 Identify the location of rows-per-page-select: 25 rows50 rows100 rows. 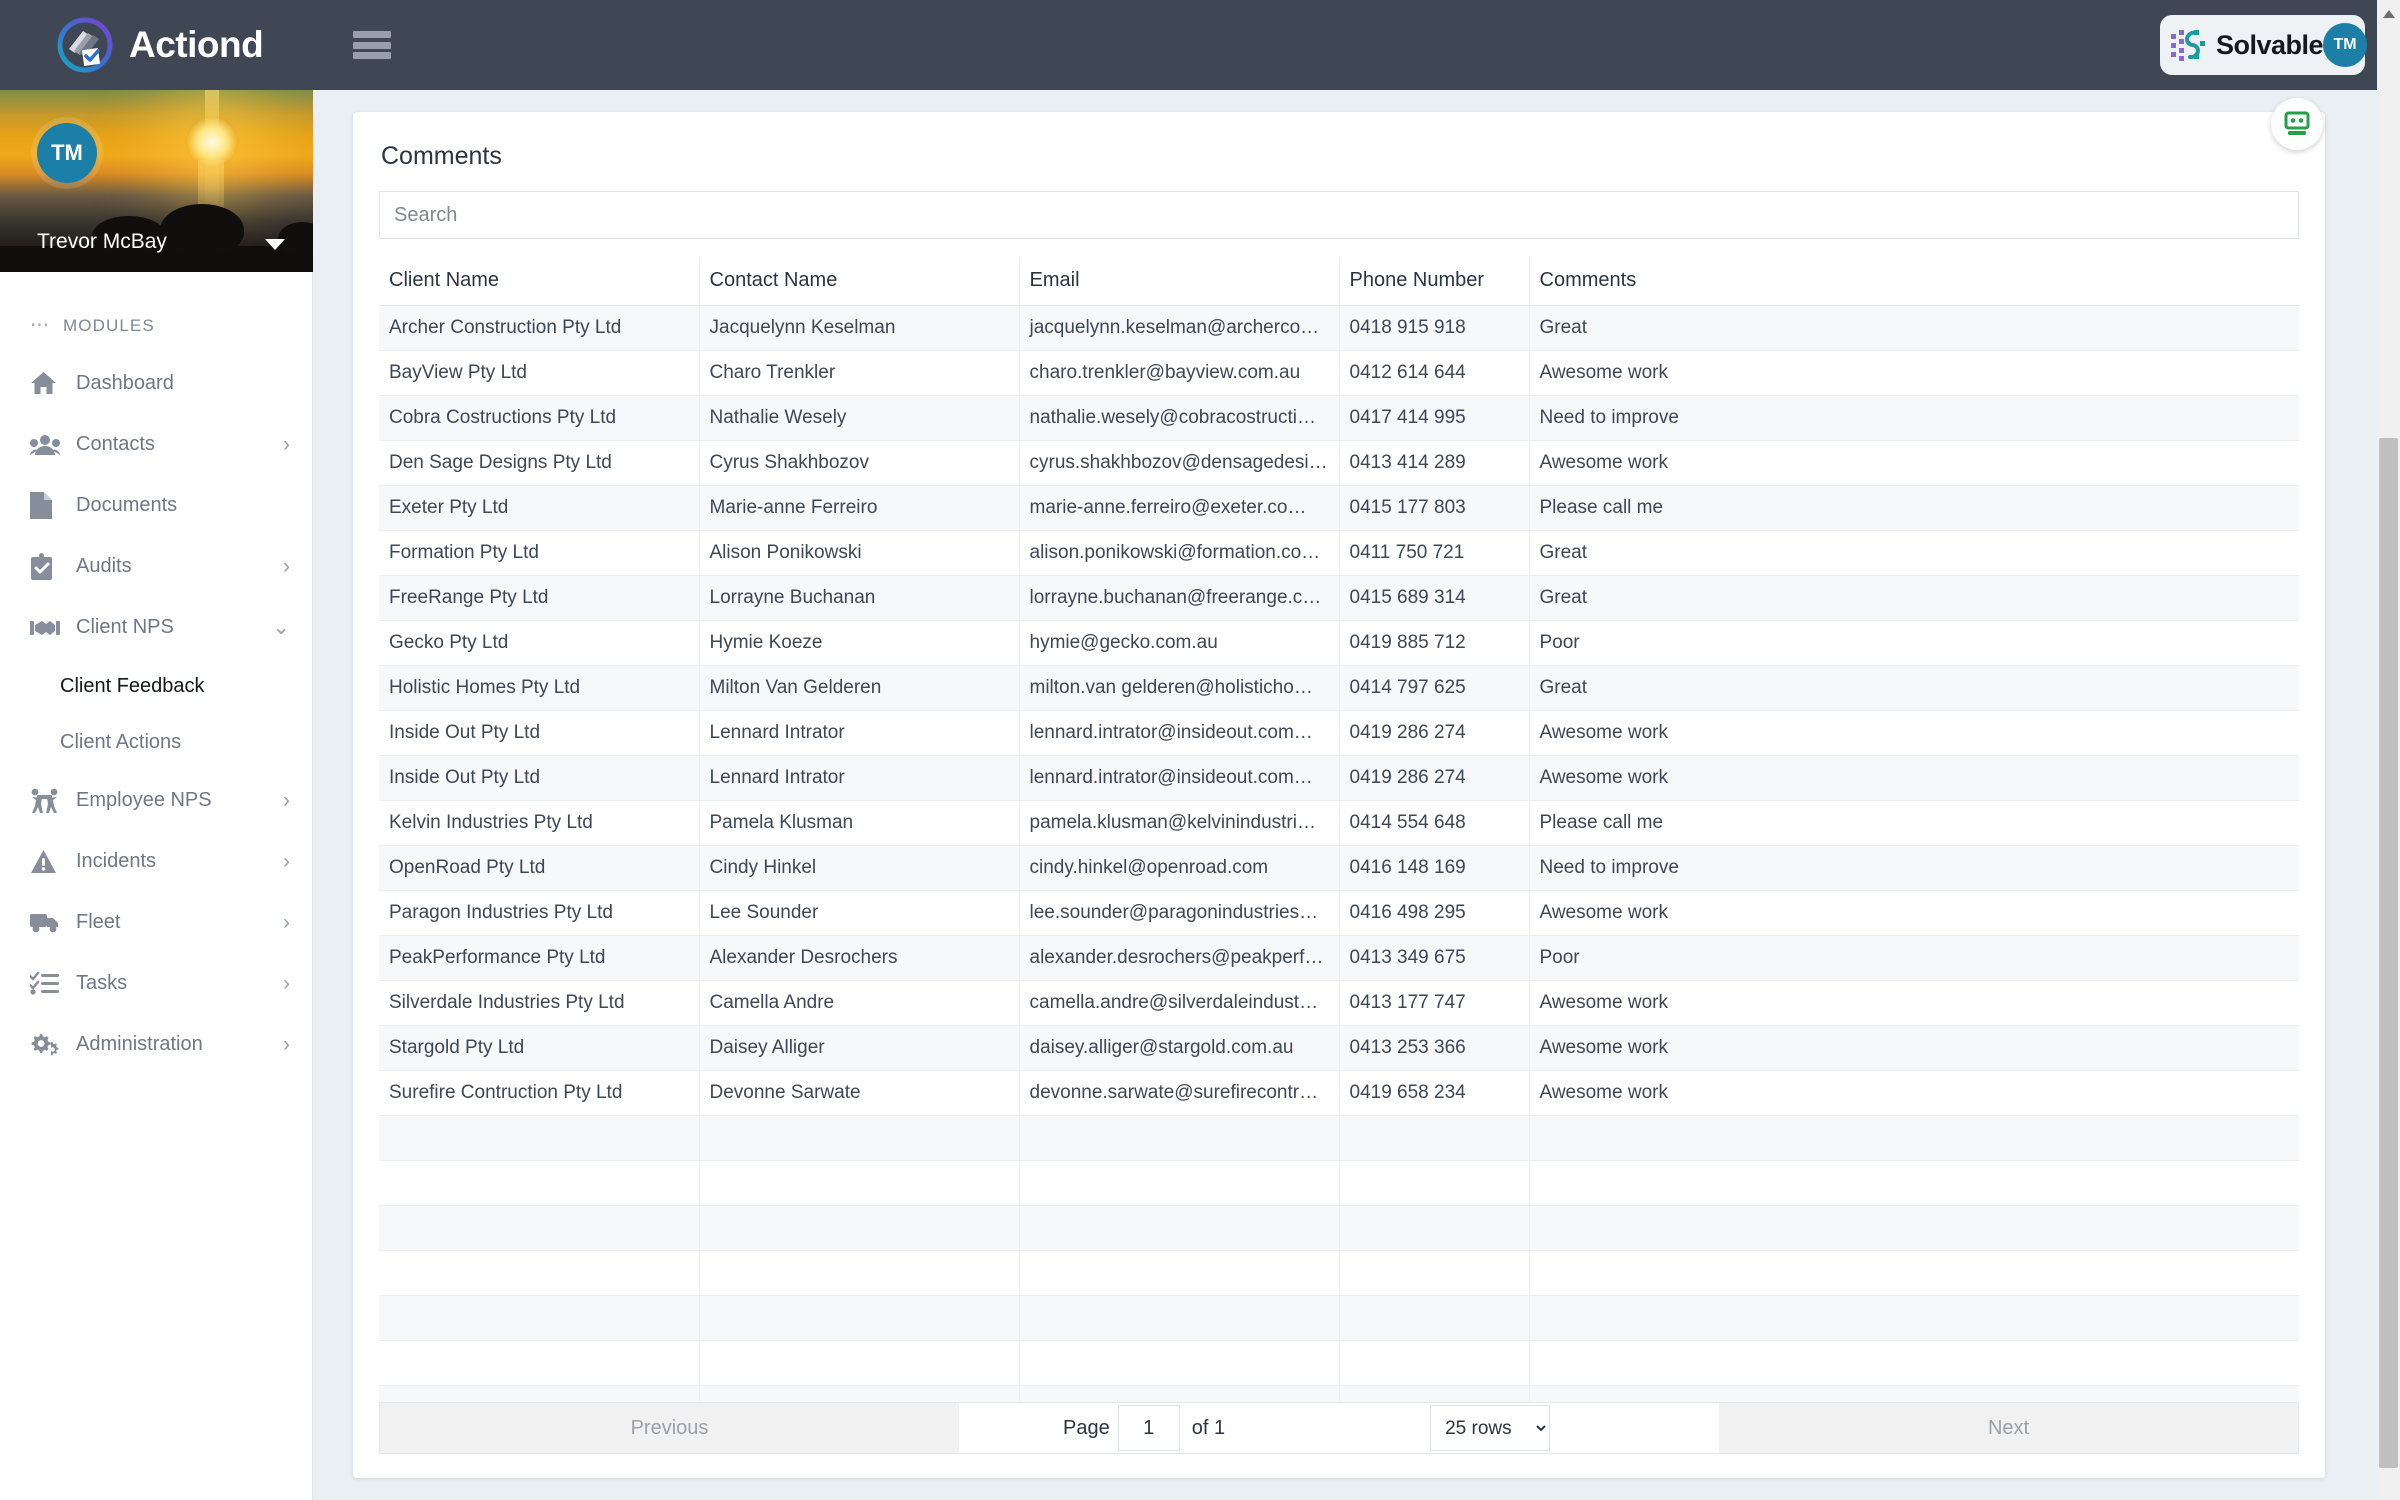
(1490, 1428).